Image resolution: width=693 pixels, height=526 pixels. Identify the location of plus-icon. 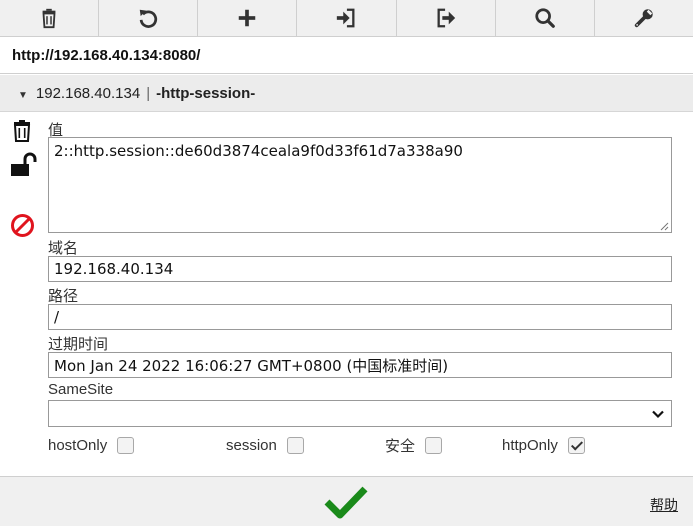
(247, 18).